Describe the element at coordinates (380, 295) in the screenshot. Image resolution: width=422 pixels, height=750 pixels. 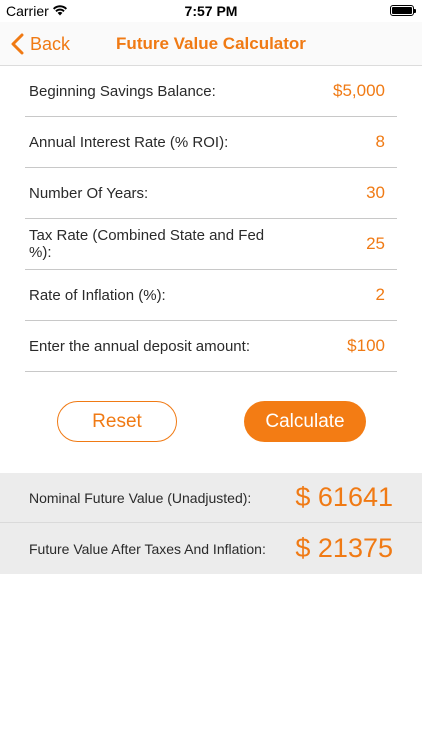
I see `inflation-field: 2` at that location.